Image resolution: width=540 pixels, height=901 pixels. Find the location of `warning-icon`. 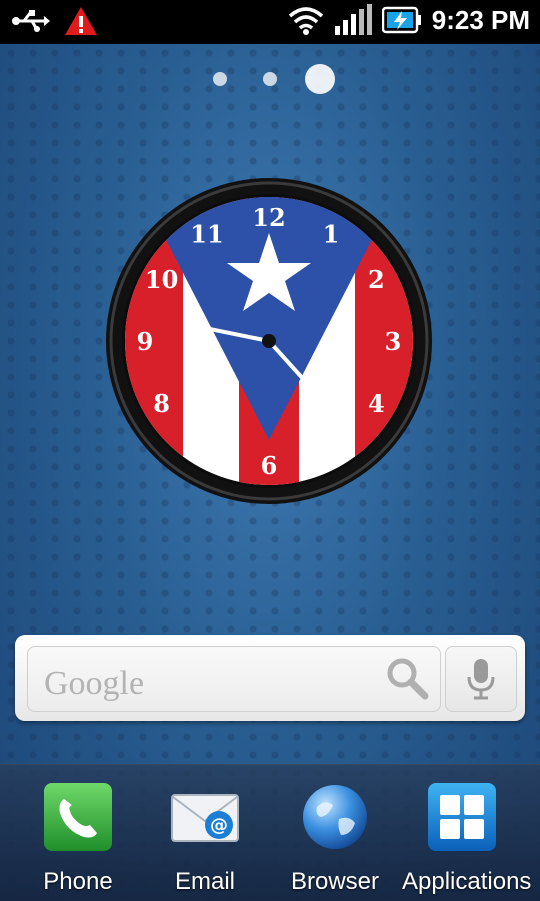

warning-icon is located at coordinates (81, 21).